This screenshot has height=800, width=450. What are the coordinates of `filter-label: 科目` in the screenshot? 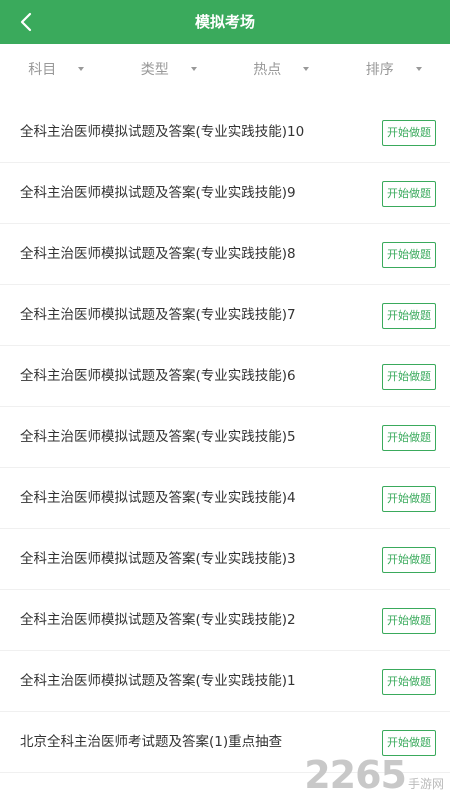 It's located at (42, 70).